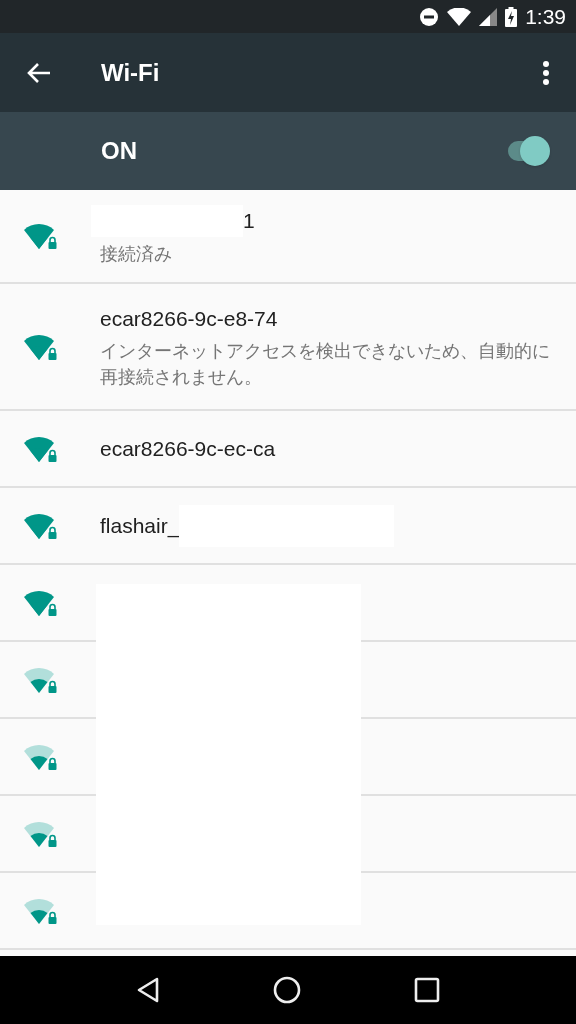 The width and height of the screenshot is (576, 1024). I want to click on cell-signal-icon, so click(488, 16).